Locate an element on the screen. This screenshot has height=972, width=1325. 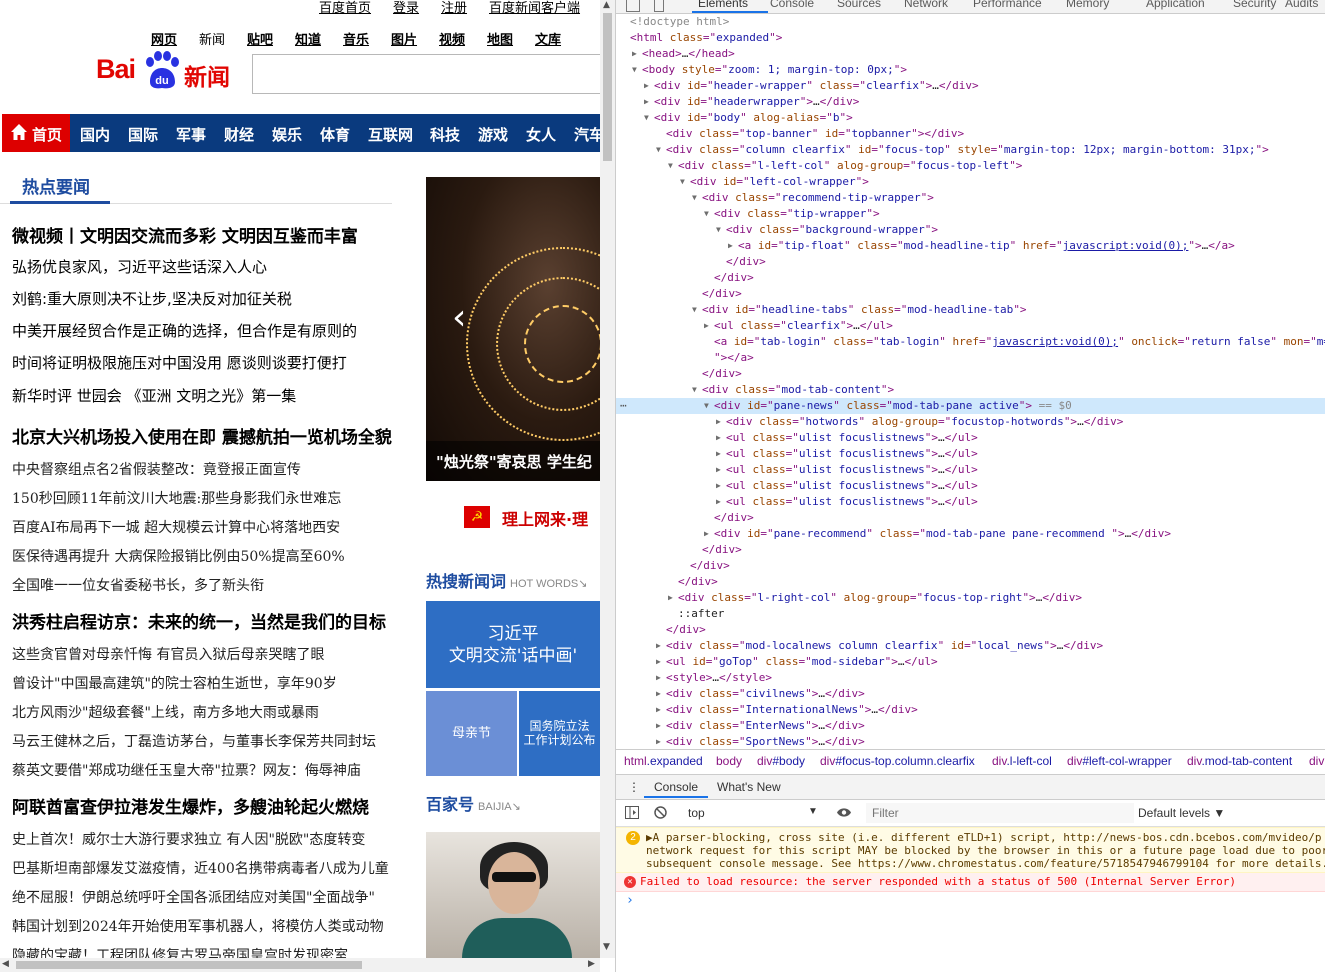
dom-node-row: ▼ <div class="background-wrapper"> is located at coordinates (970, 230).